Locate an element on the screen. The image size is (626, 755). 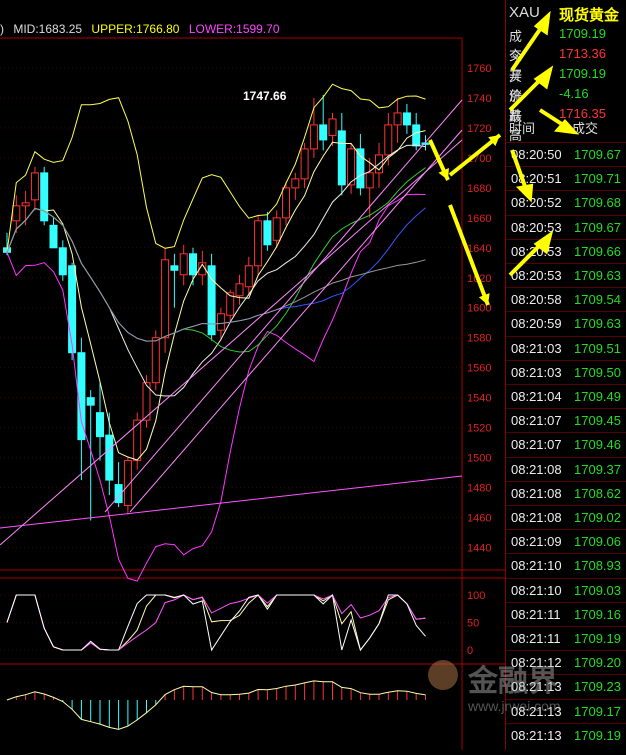
tick-row: 08:21:13 1709.19 is located at coordinates (566, 735).